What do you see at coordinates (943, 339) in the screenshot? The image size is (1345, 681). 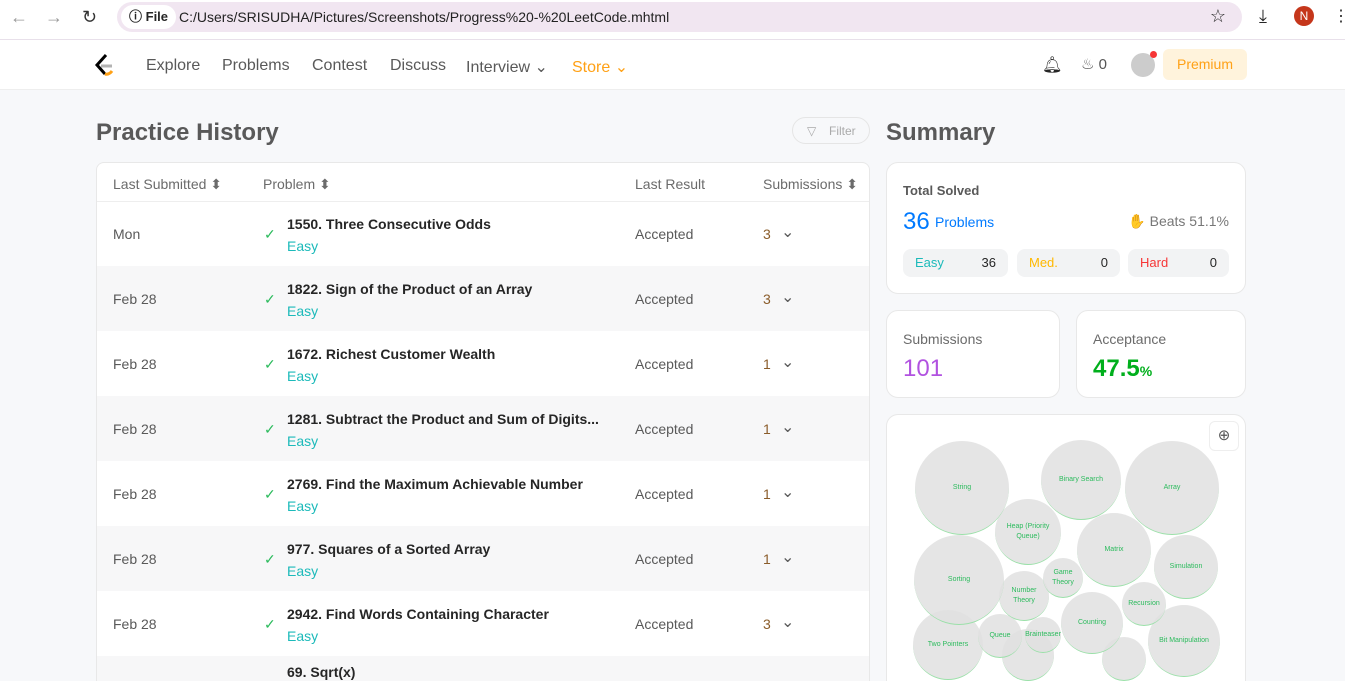 I see `submissions-label: Submissions` at bounding box center [943, 339].